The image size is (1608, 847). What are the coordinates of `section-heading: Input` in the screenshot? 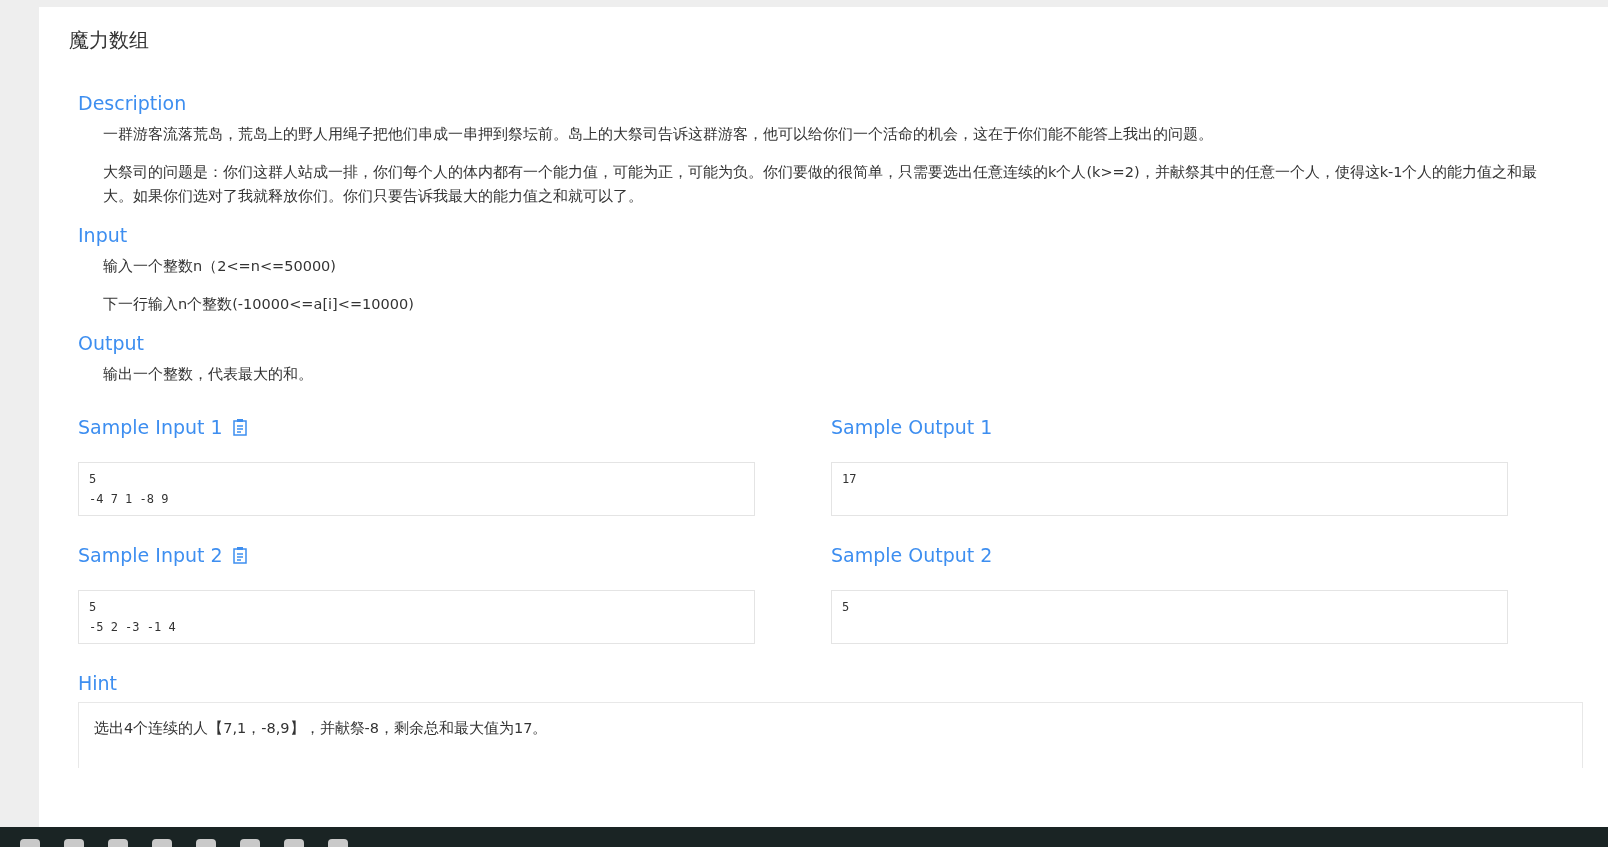 It's located at (103, 235).